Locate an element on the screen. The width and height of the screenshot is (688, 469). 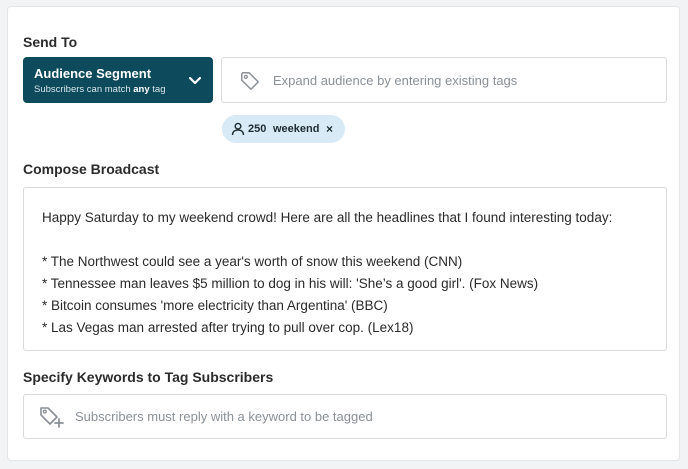
chevron-down-icon is located at coordinates (195, 80).